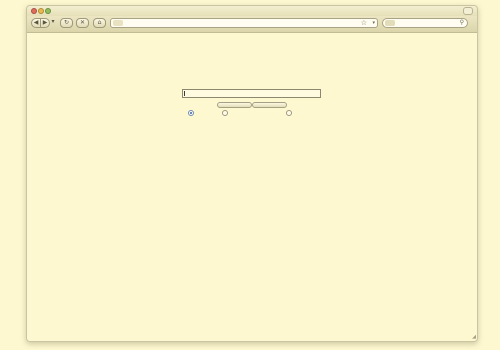 This screenshot has height=350, width=500. I want to click on title-bar, so click(252, 11).